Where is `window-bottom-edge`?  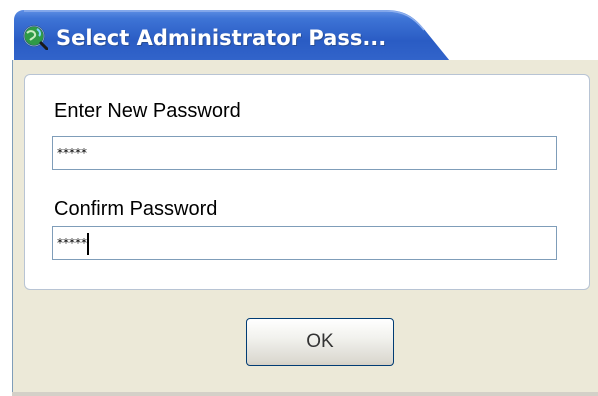 window-bottom-edge is located at coordinates (305, 394).